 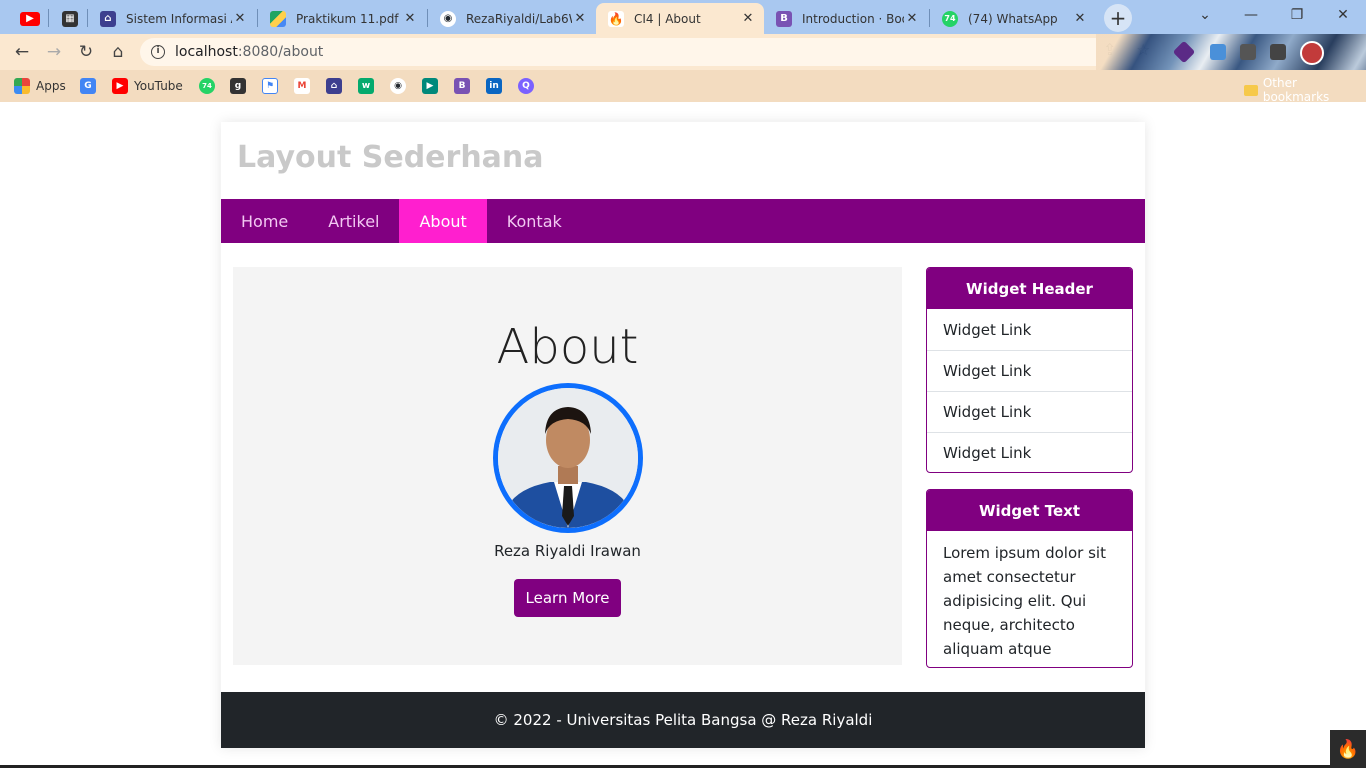 I want to click on tab-search-button: ⌄, so click(x=1205, y=15).